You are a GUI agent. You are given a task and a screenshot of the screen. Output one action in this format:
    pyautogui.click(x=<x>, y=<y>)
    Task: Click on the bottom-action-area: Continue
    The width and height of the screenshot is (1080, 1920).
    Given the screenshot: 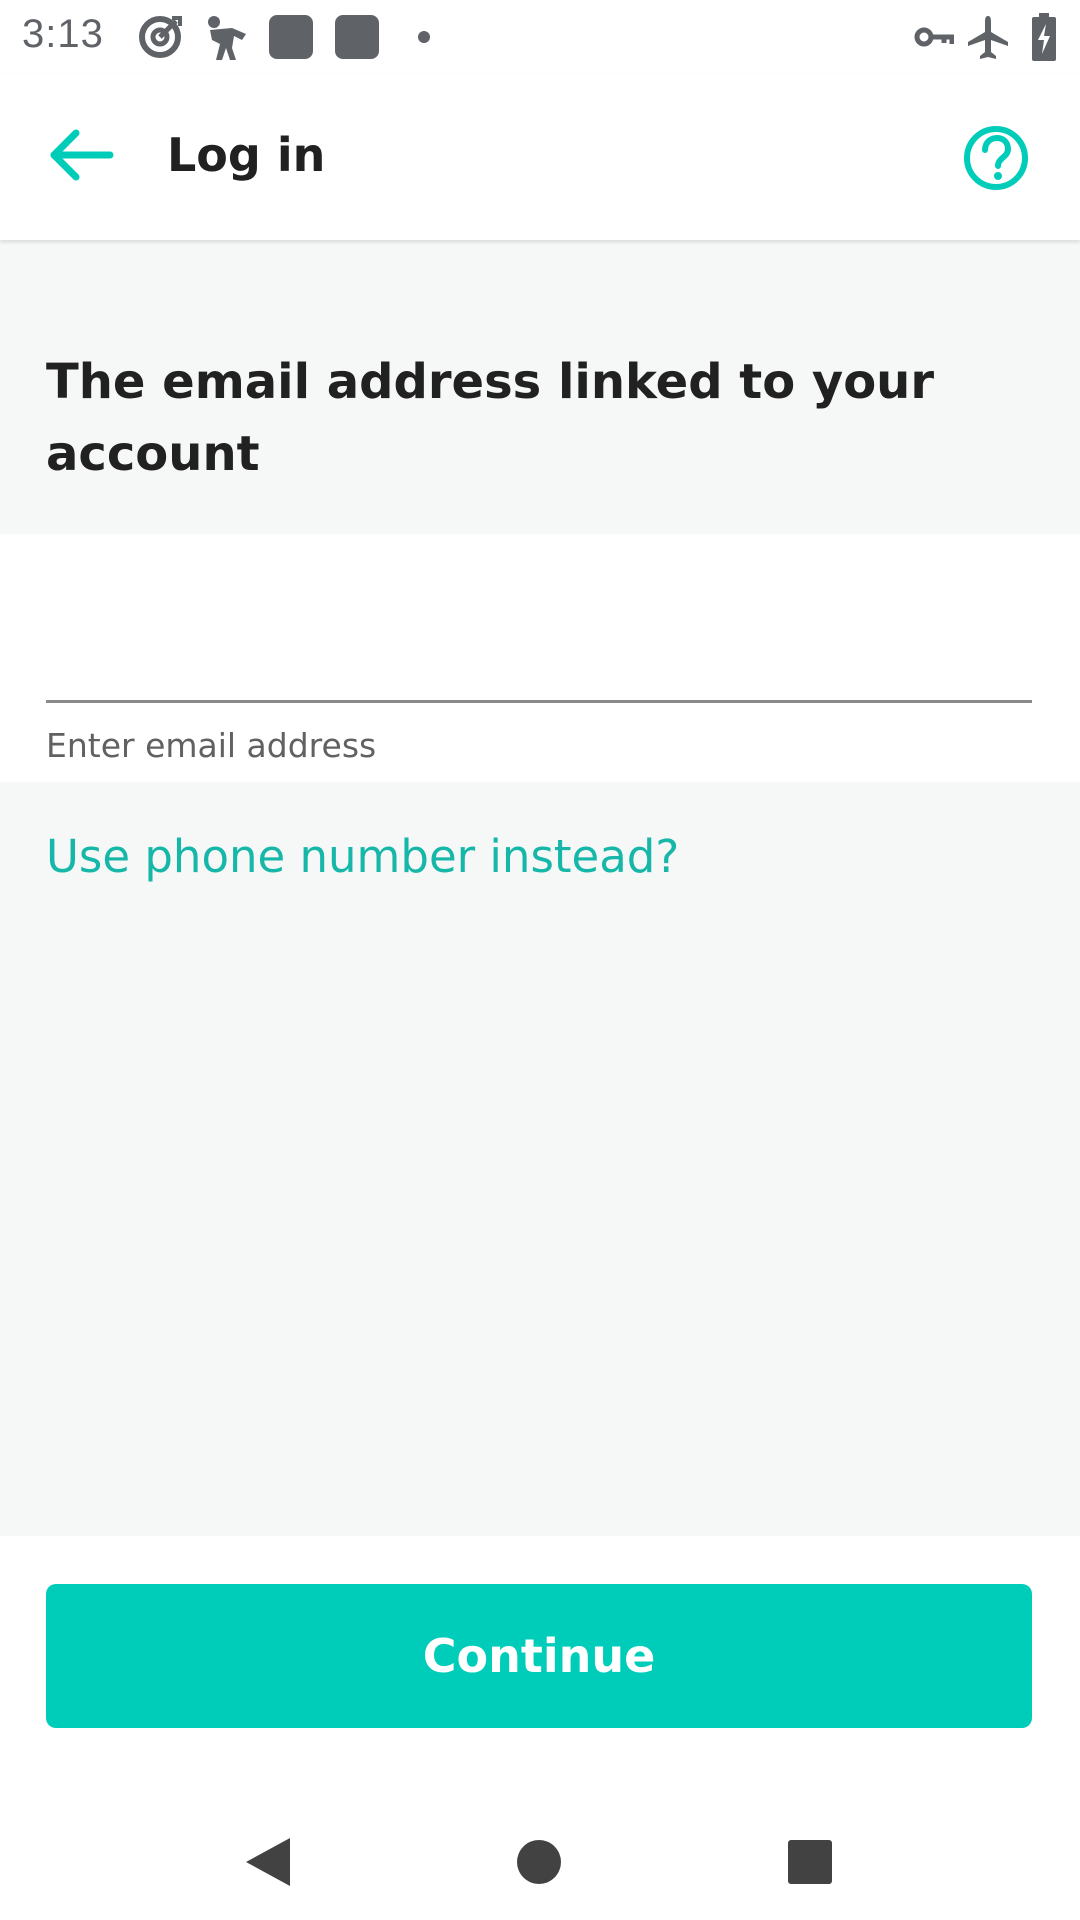 What is the action you would take?
    pyautogui.click(x=540, y=1668)
    